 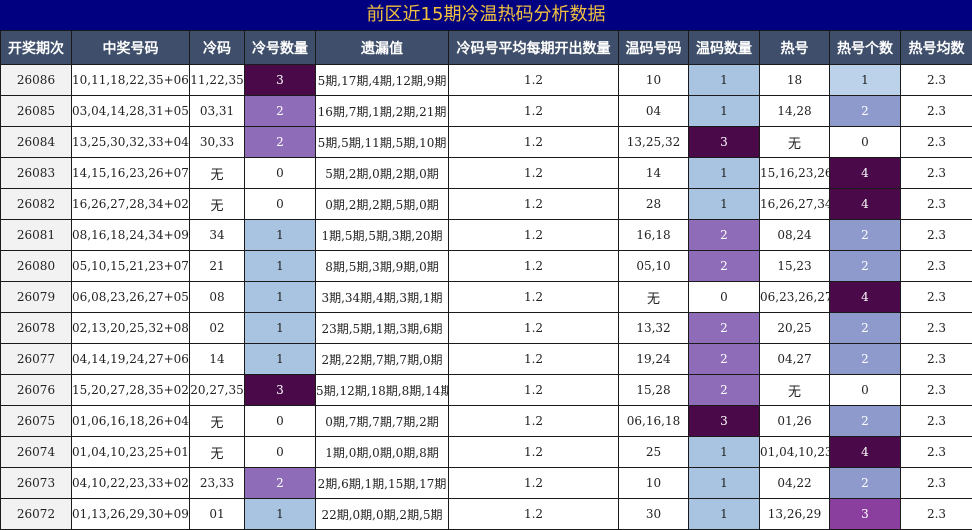 What do you see at coordinates (217, 514) in the screenshot?
I see `cell-cold: 01` at bounding box center [217, 514].